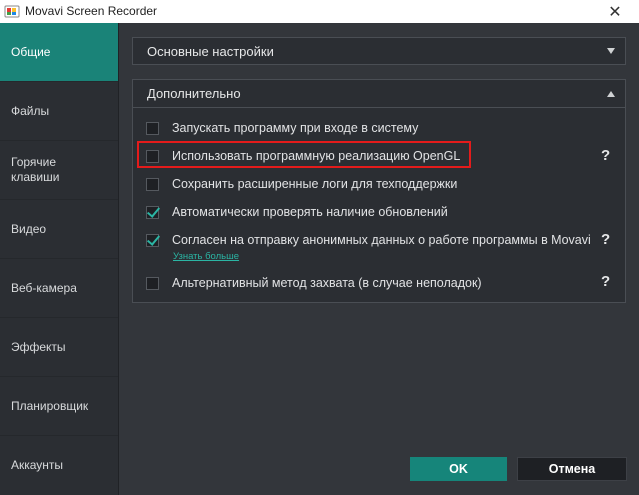 This screenshot has height=495, width=639. I want to click on sidebar-item-label: Горячие клавиши, so click(35, 169).